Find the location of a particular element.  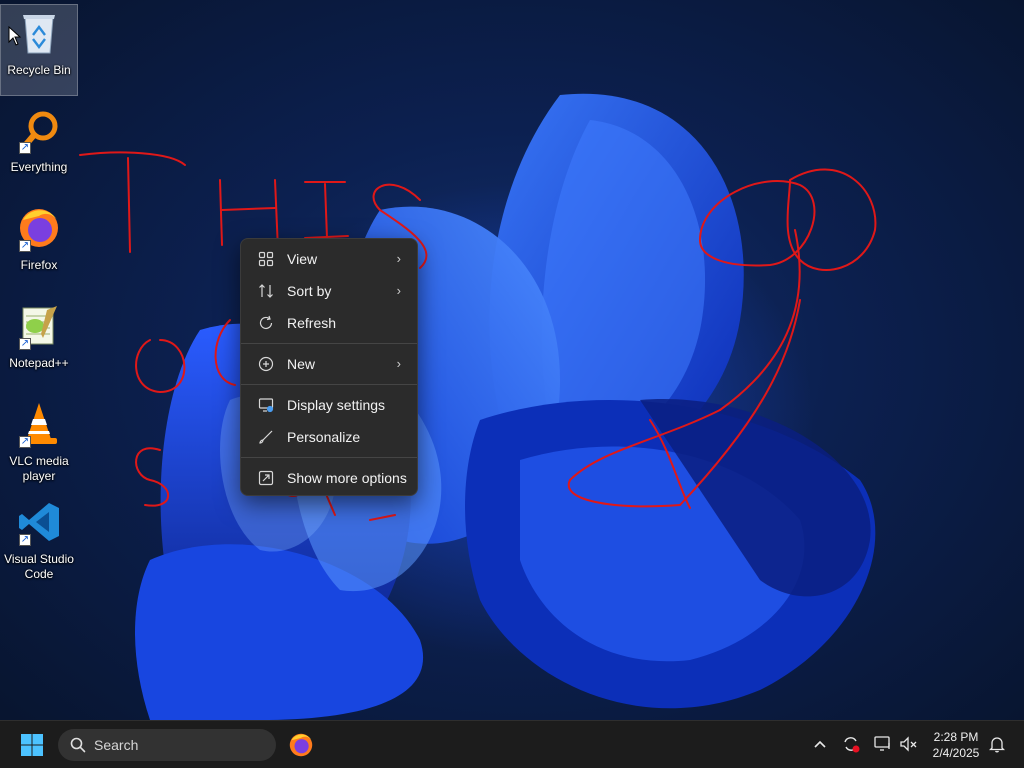

menu-item-personalize: Personalize is located at coordinates (329, 437).